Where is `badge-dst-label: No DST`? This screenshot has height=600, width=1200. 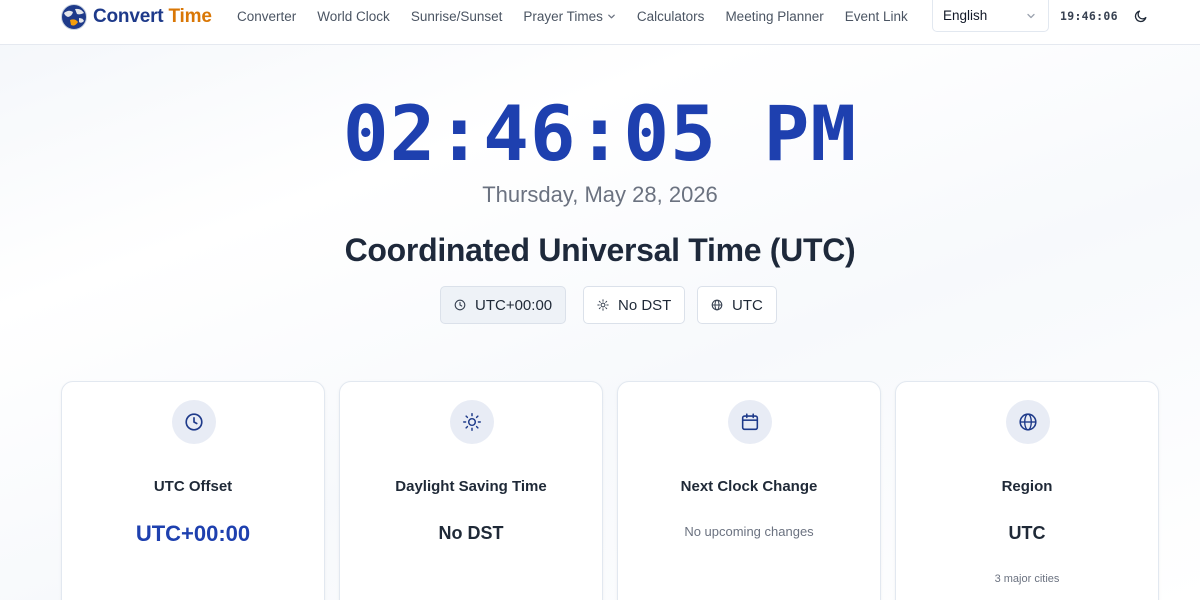 badge-dst-label: No DST is located at coordinates (645, 305).